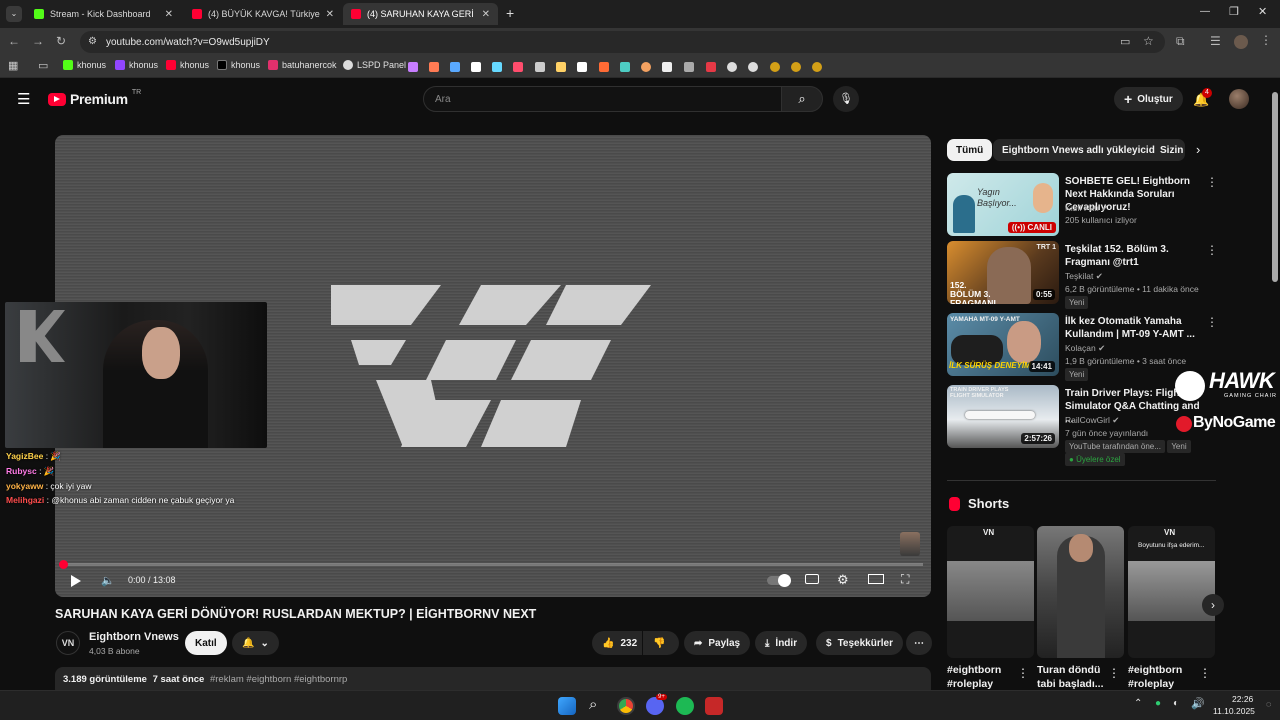 The image size is (1280, 720). I want to click on chip-all: Tümü, so click(970, 150).